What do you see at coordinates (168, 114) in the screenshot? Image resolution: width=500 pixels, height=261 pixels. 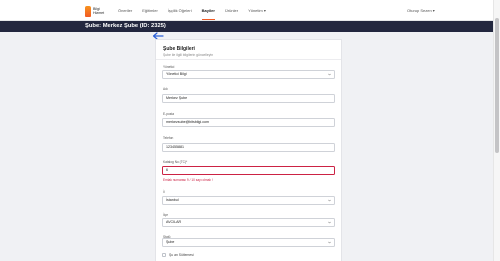 I see `field-label-email: E-posta` at bounding box center [168, 114].